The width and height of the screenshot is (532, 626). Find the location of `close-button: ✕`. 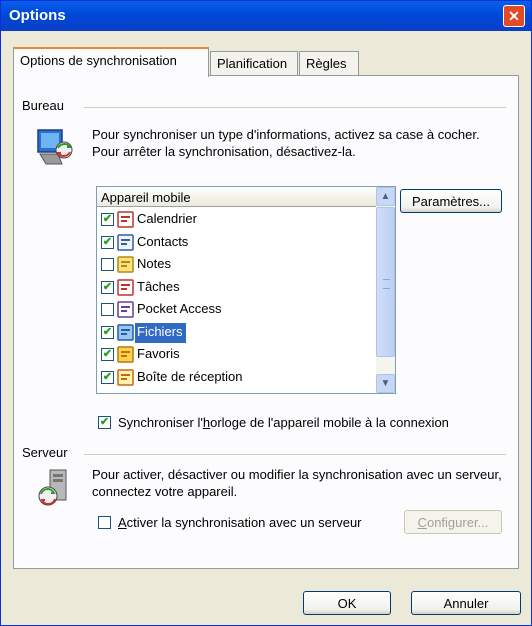

close-button: ✕ is located at coordinates (514, 16).